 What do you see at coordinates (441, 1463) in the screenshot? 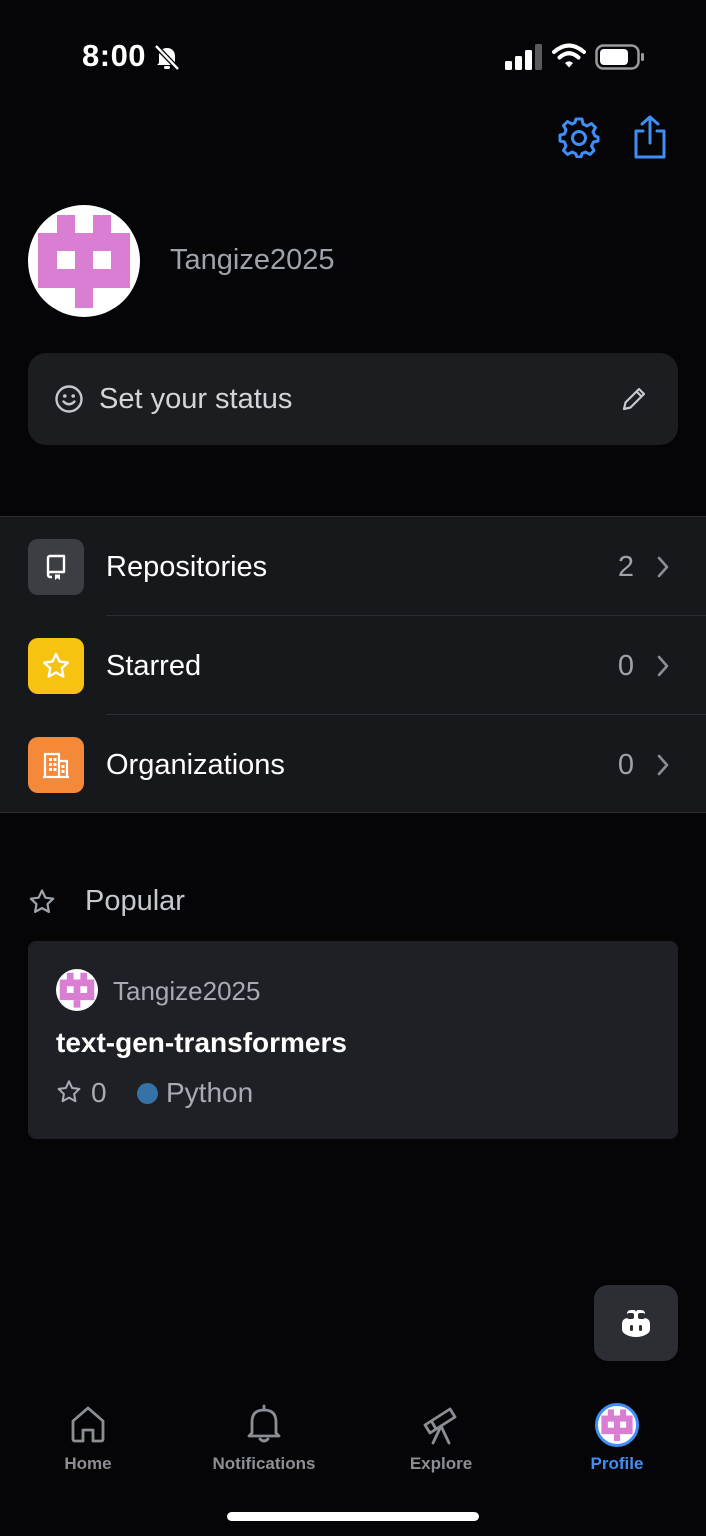
I see `tab-label: Explore` at bounding box center [441, 1463].